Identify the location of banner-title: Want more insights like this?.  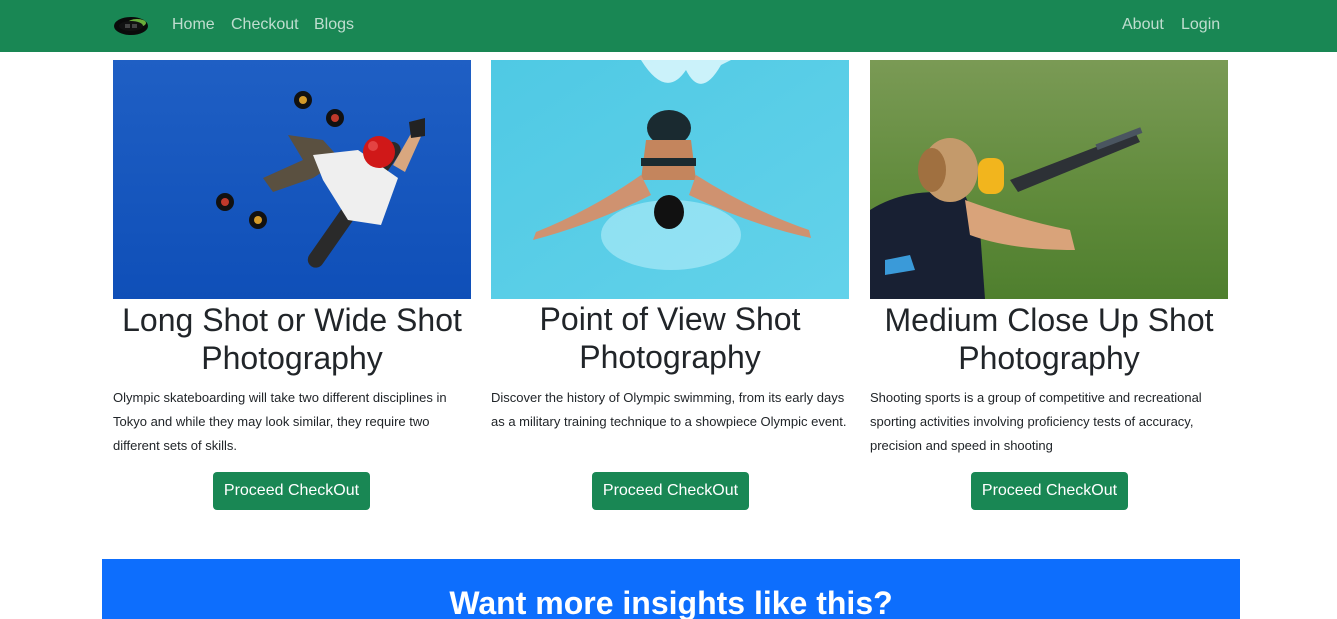
(671, 602).